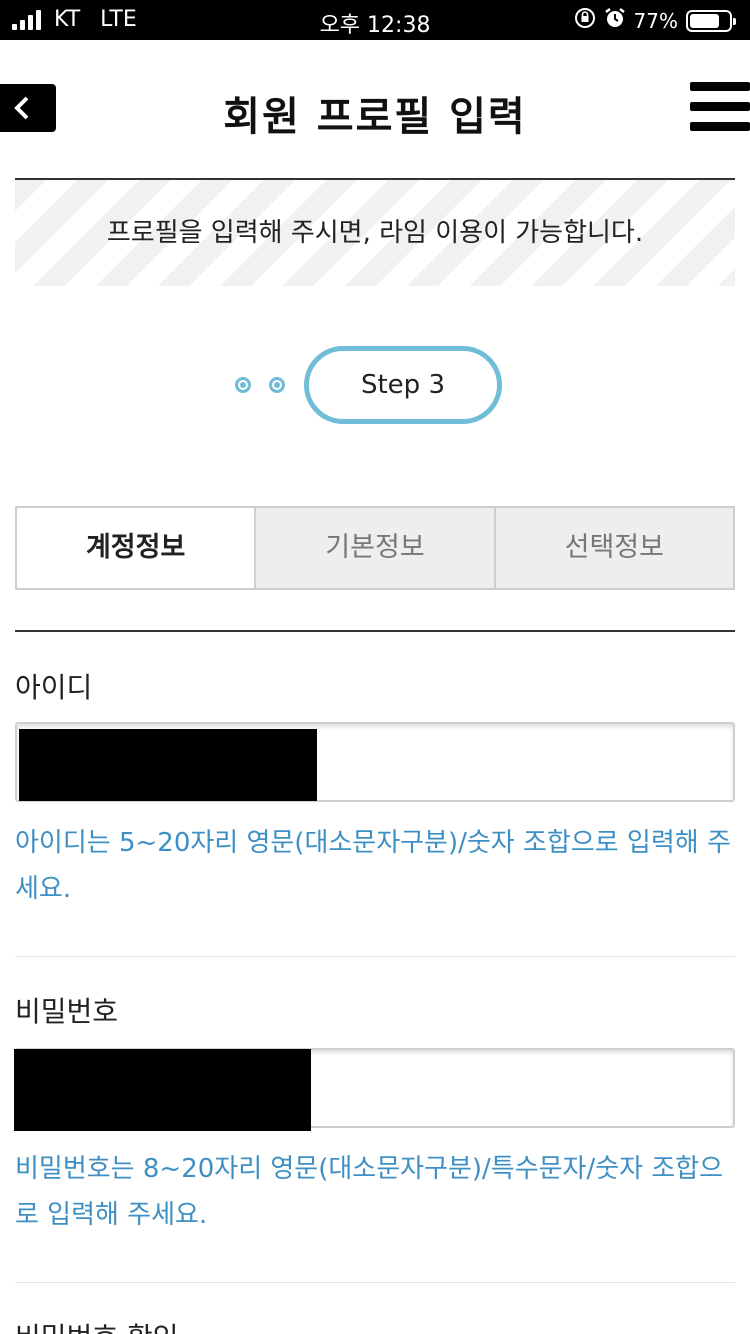 This screenshot has width=750, height=1334. Describe the element at coordinates (375, 20) in the screenshot. I see `status-bar: KT LTE 오후 12:38 77%` at that location.